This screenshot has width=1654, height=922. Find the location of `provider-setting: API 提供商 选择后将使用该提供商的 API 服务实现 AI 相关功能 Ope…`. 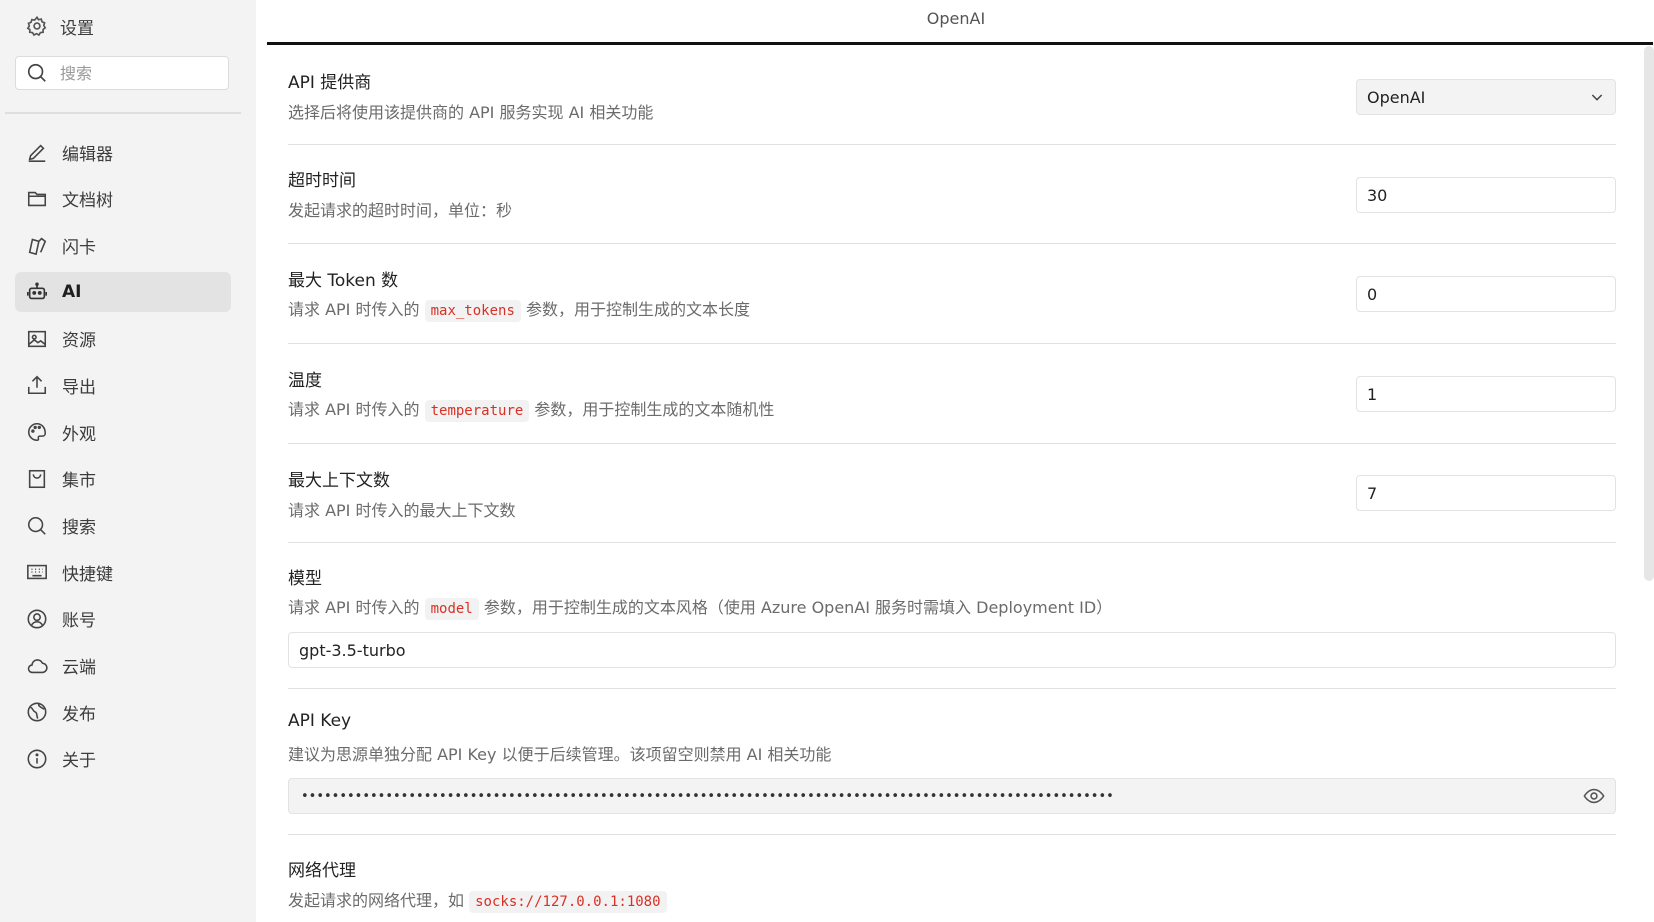

provider-setting: API 提供商 选择后将使用该提供商的 API 服务实现 AI 相关功能 Ope… is located at coordinates (952, 96).